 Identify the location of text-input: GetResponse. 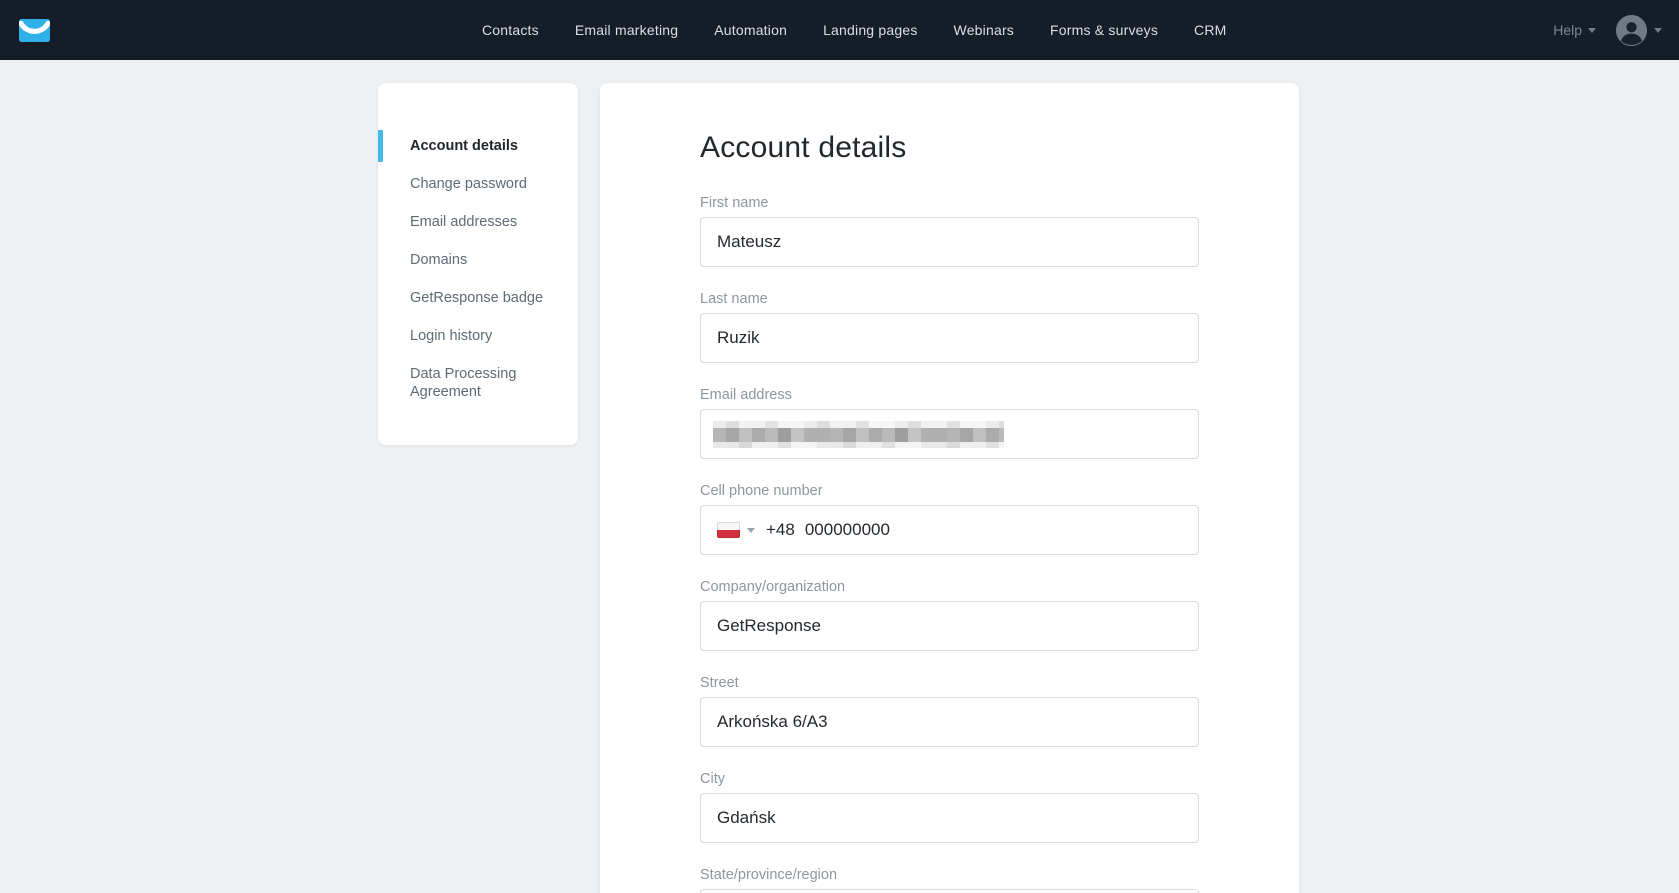
(949, 626).